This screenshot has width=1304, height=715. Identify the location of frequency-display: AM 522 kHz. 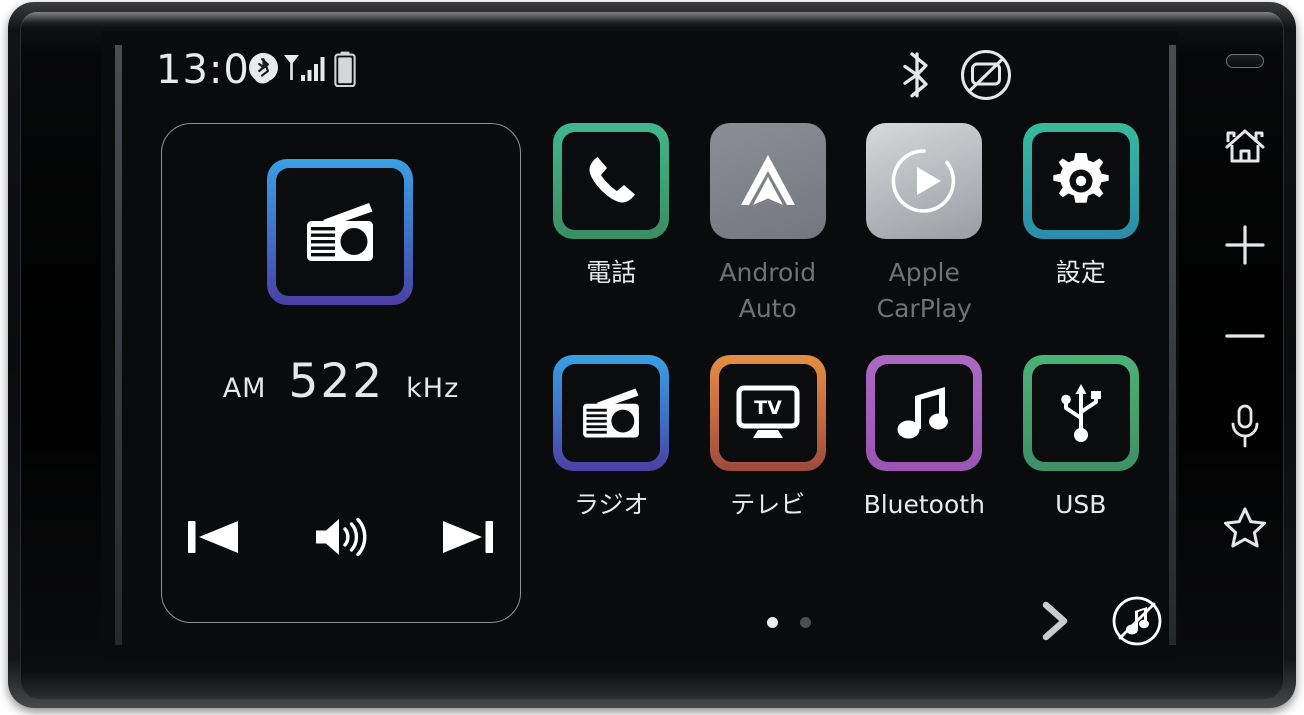
(341, 381).